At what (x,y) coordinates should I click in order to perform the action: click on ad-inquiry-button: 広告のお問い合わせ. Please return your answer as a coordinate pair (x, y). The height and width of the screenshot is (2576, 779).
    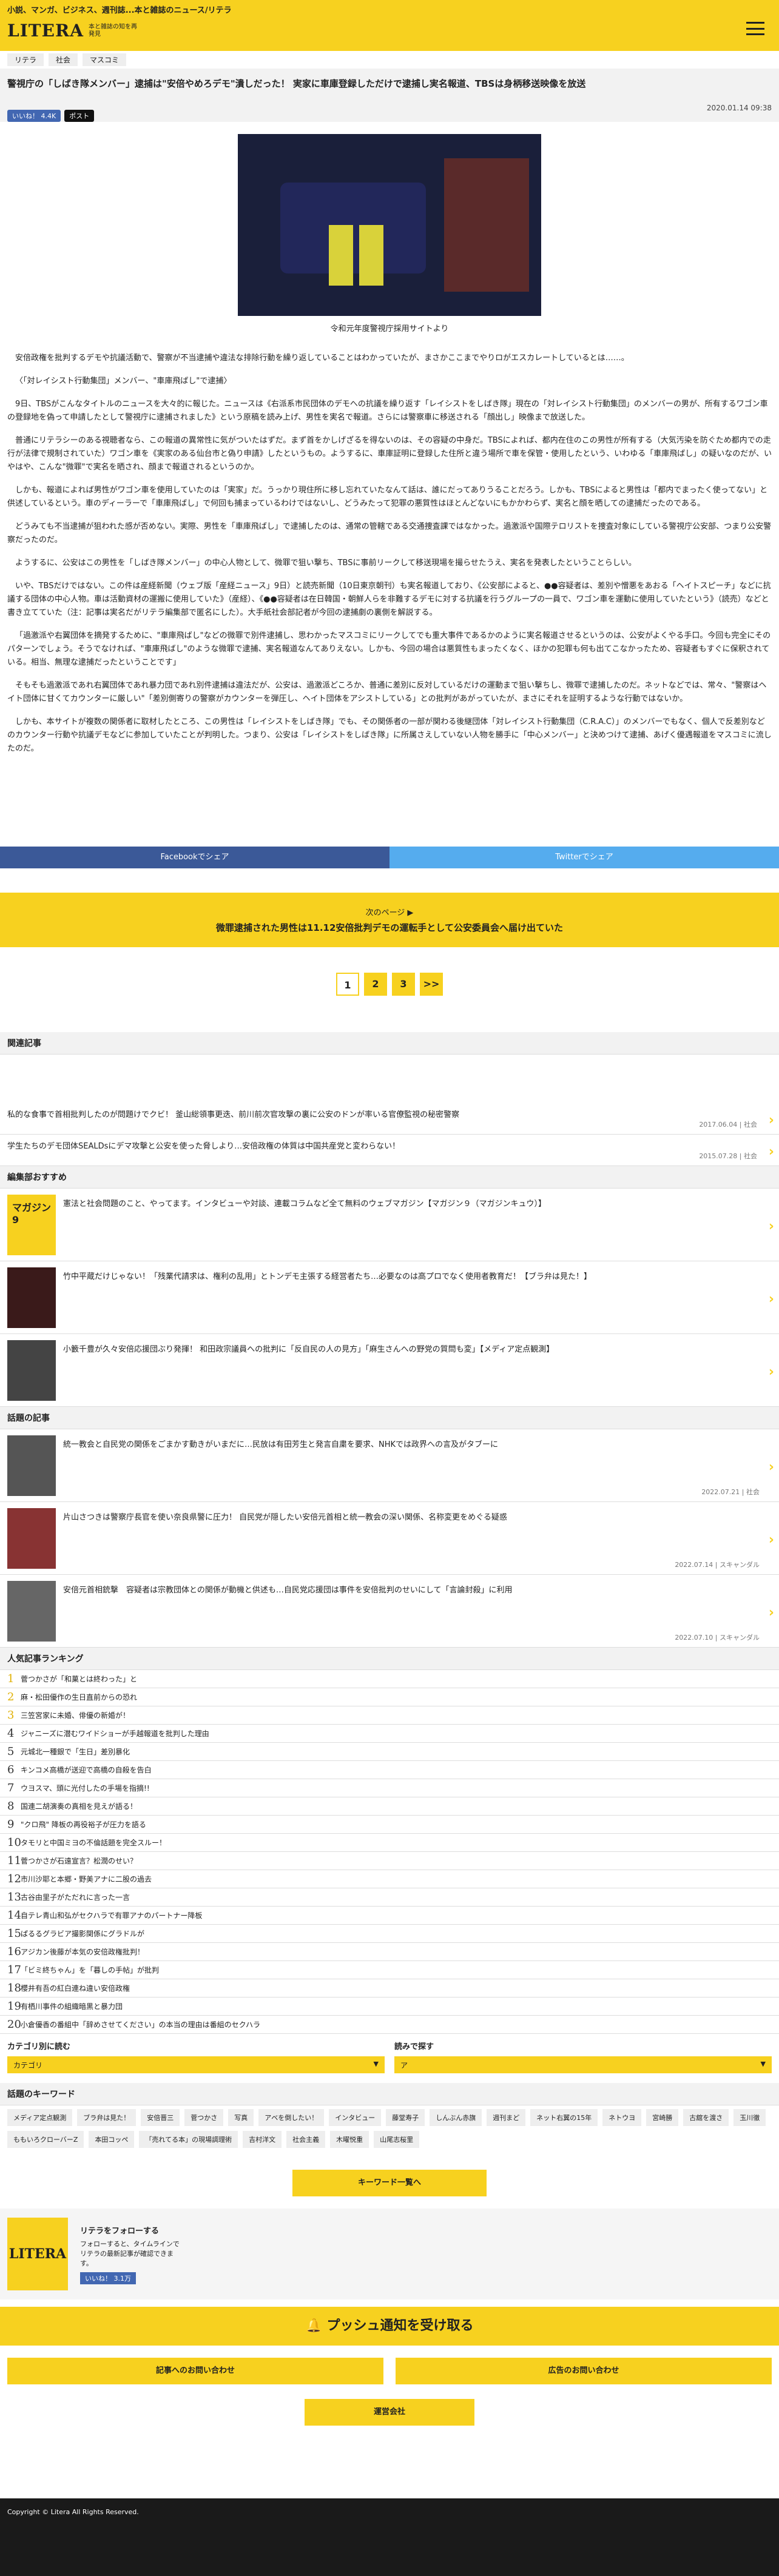
    Looking at the image, I should click on (584, 2371).